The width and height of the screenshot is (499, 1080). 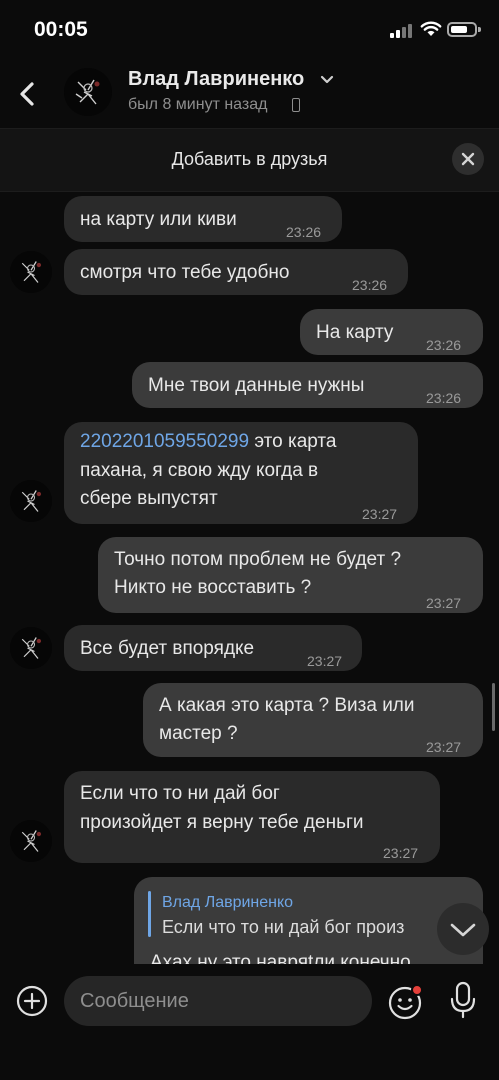 What do you see at coordinates (258, 559) in the screenshot?
I see `message-text: Точно потом проблем не будет ?` at bounding box center [258, 559].